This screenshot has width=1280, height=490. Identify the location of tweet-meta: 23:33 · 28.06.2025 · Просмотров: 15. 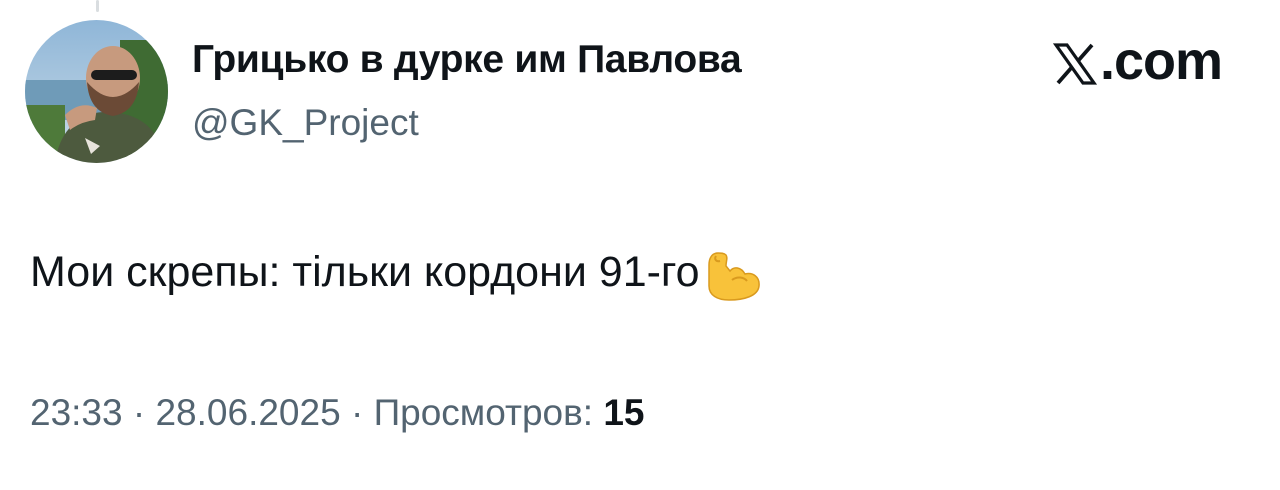
(337, 412).